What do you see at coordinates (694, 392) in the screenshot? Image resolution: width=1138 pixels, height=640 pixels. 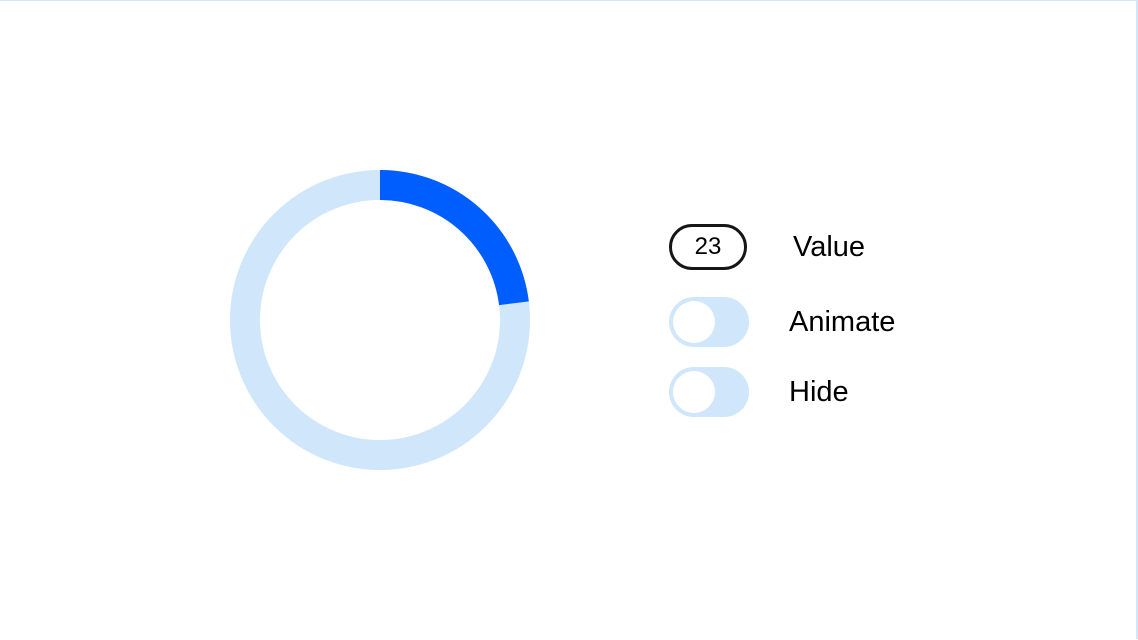 I see `hide-toggle-knob` at bounding box center [694, 392].